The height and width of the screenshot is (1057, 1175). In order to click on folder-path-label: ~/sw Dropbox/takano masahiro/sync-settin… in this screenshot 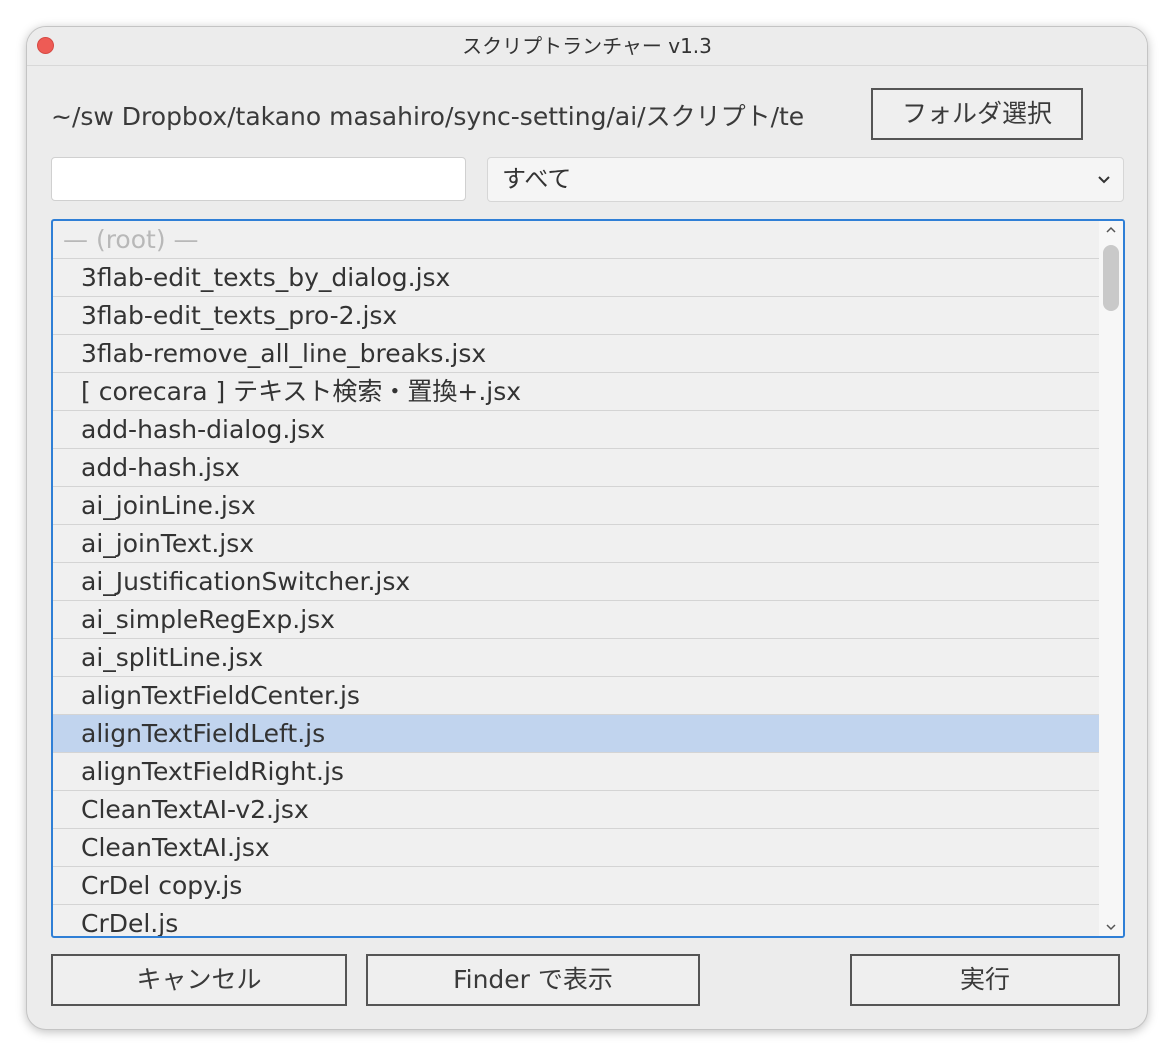, I will do `click(428, 116)`.